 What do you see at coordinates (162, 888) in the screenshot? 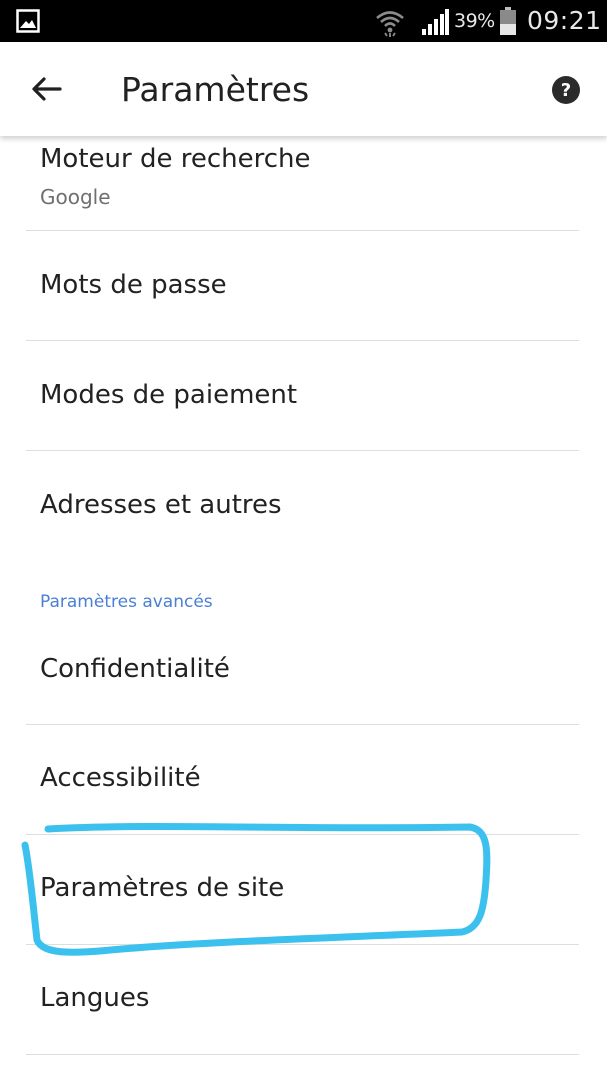
I see `setting-label: Paramètres de site` at bounding box center [162, 888].